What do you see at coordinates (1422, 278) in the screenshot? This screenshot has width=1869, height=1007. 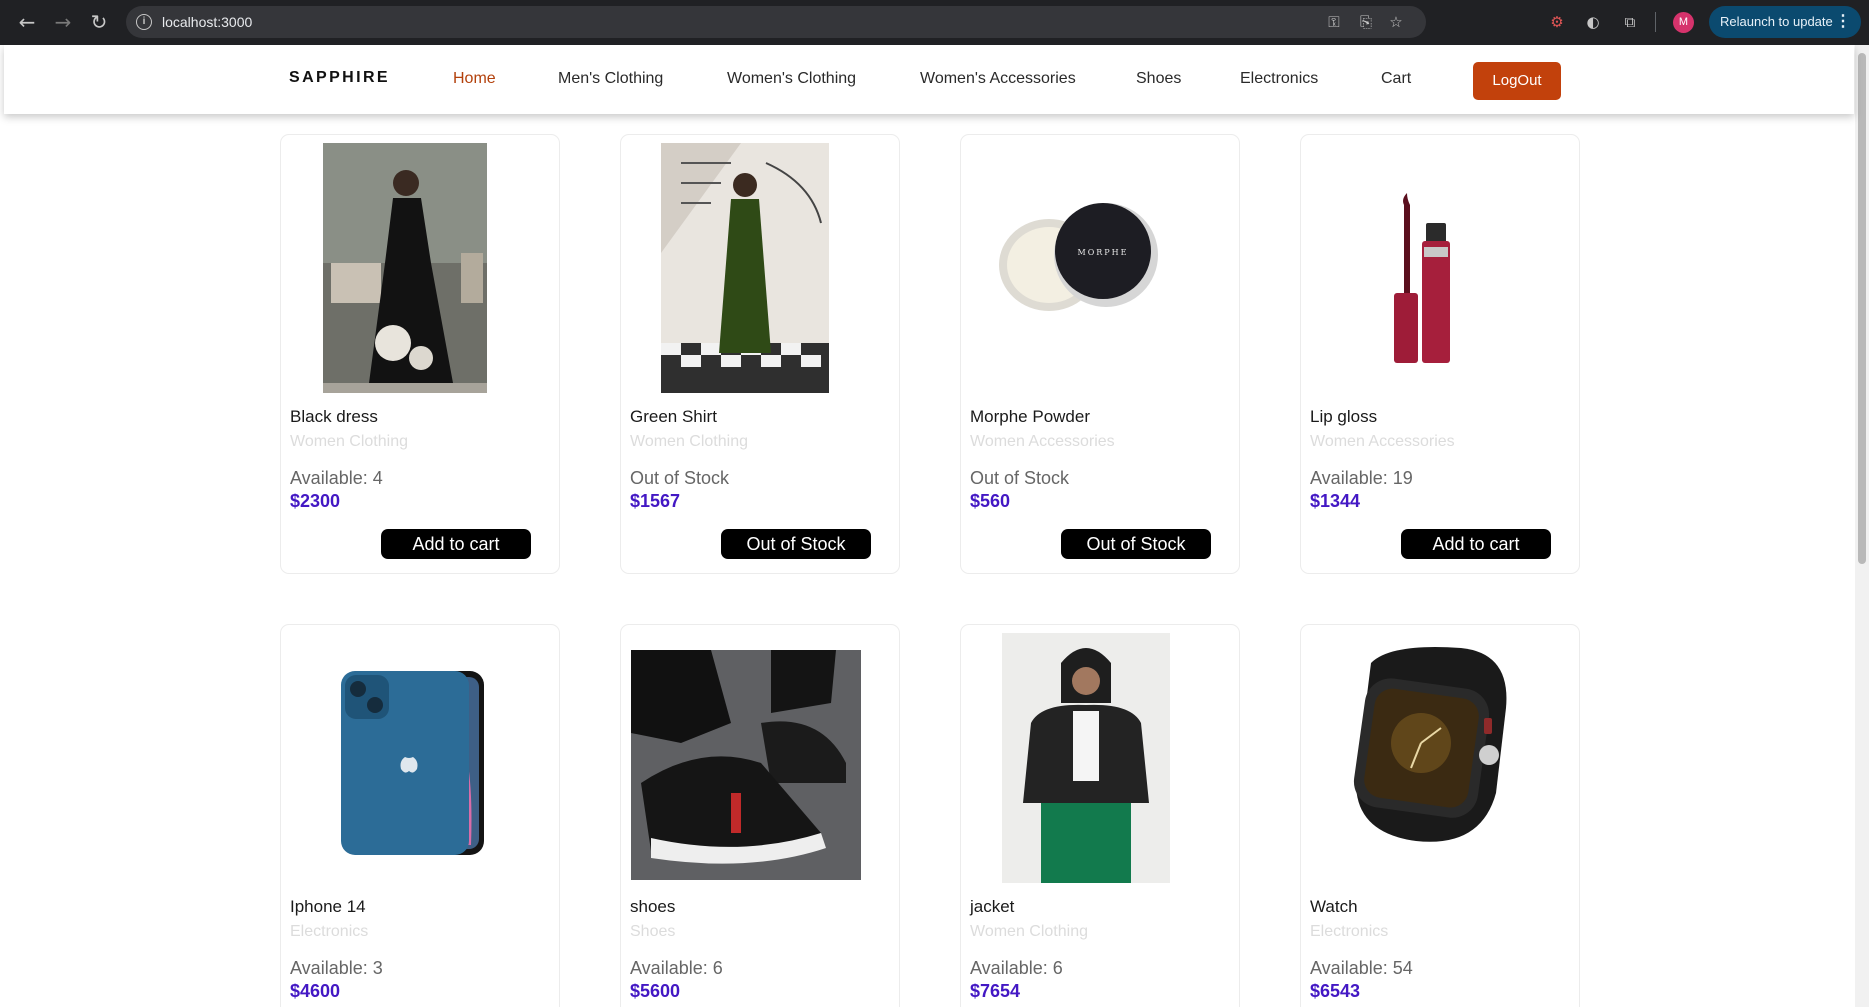 I see `lip-gloss-image` at bounding box center [1422, 278].